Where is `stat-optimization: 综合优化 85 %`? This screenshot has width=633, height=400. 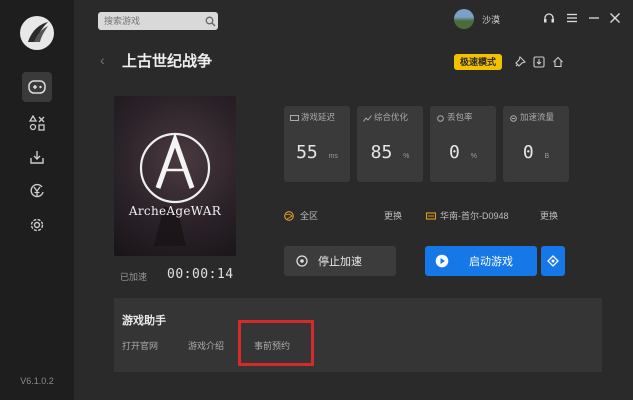 stat-optimization: 综合优化 85 % is located at coordinates (390, 144).